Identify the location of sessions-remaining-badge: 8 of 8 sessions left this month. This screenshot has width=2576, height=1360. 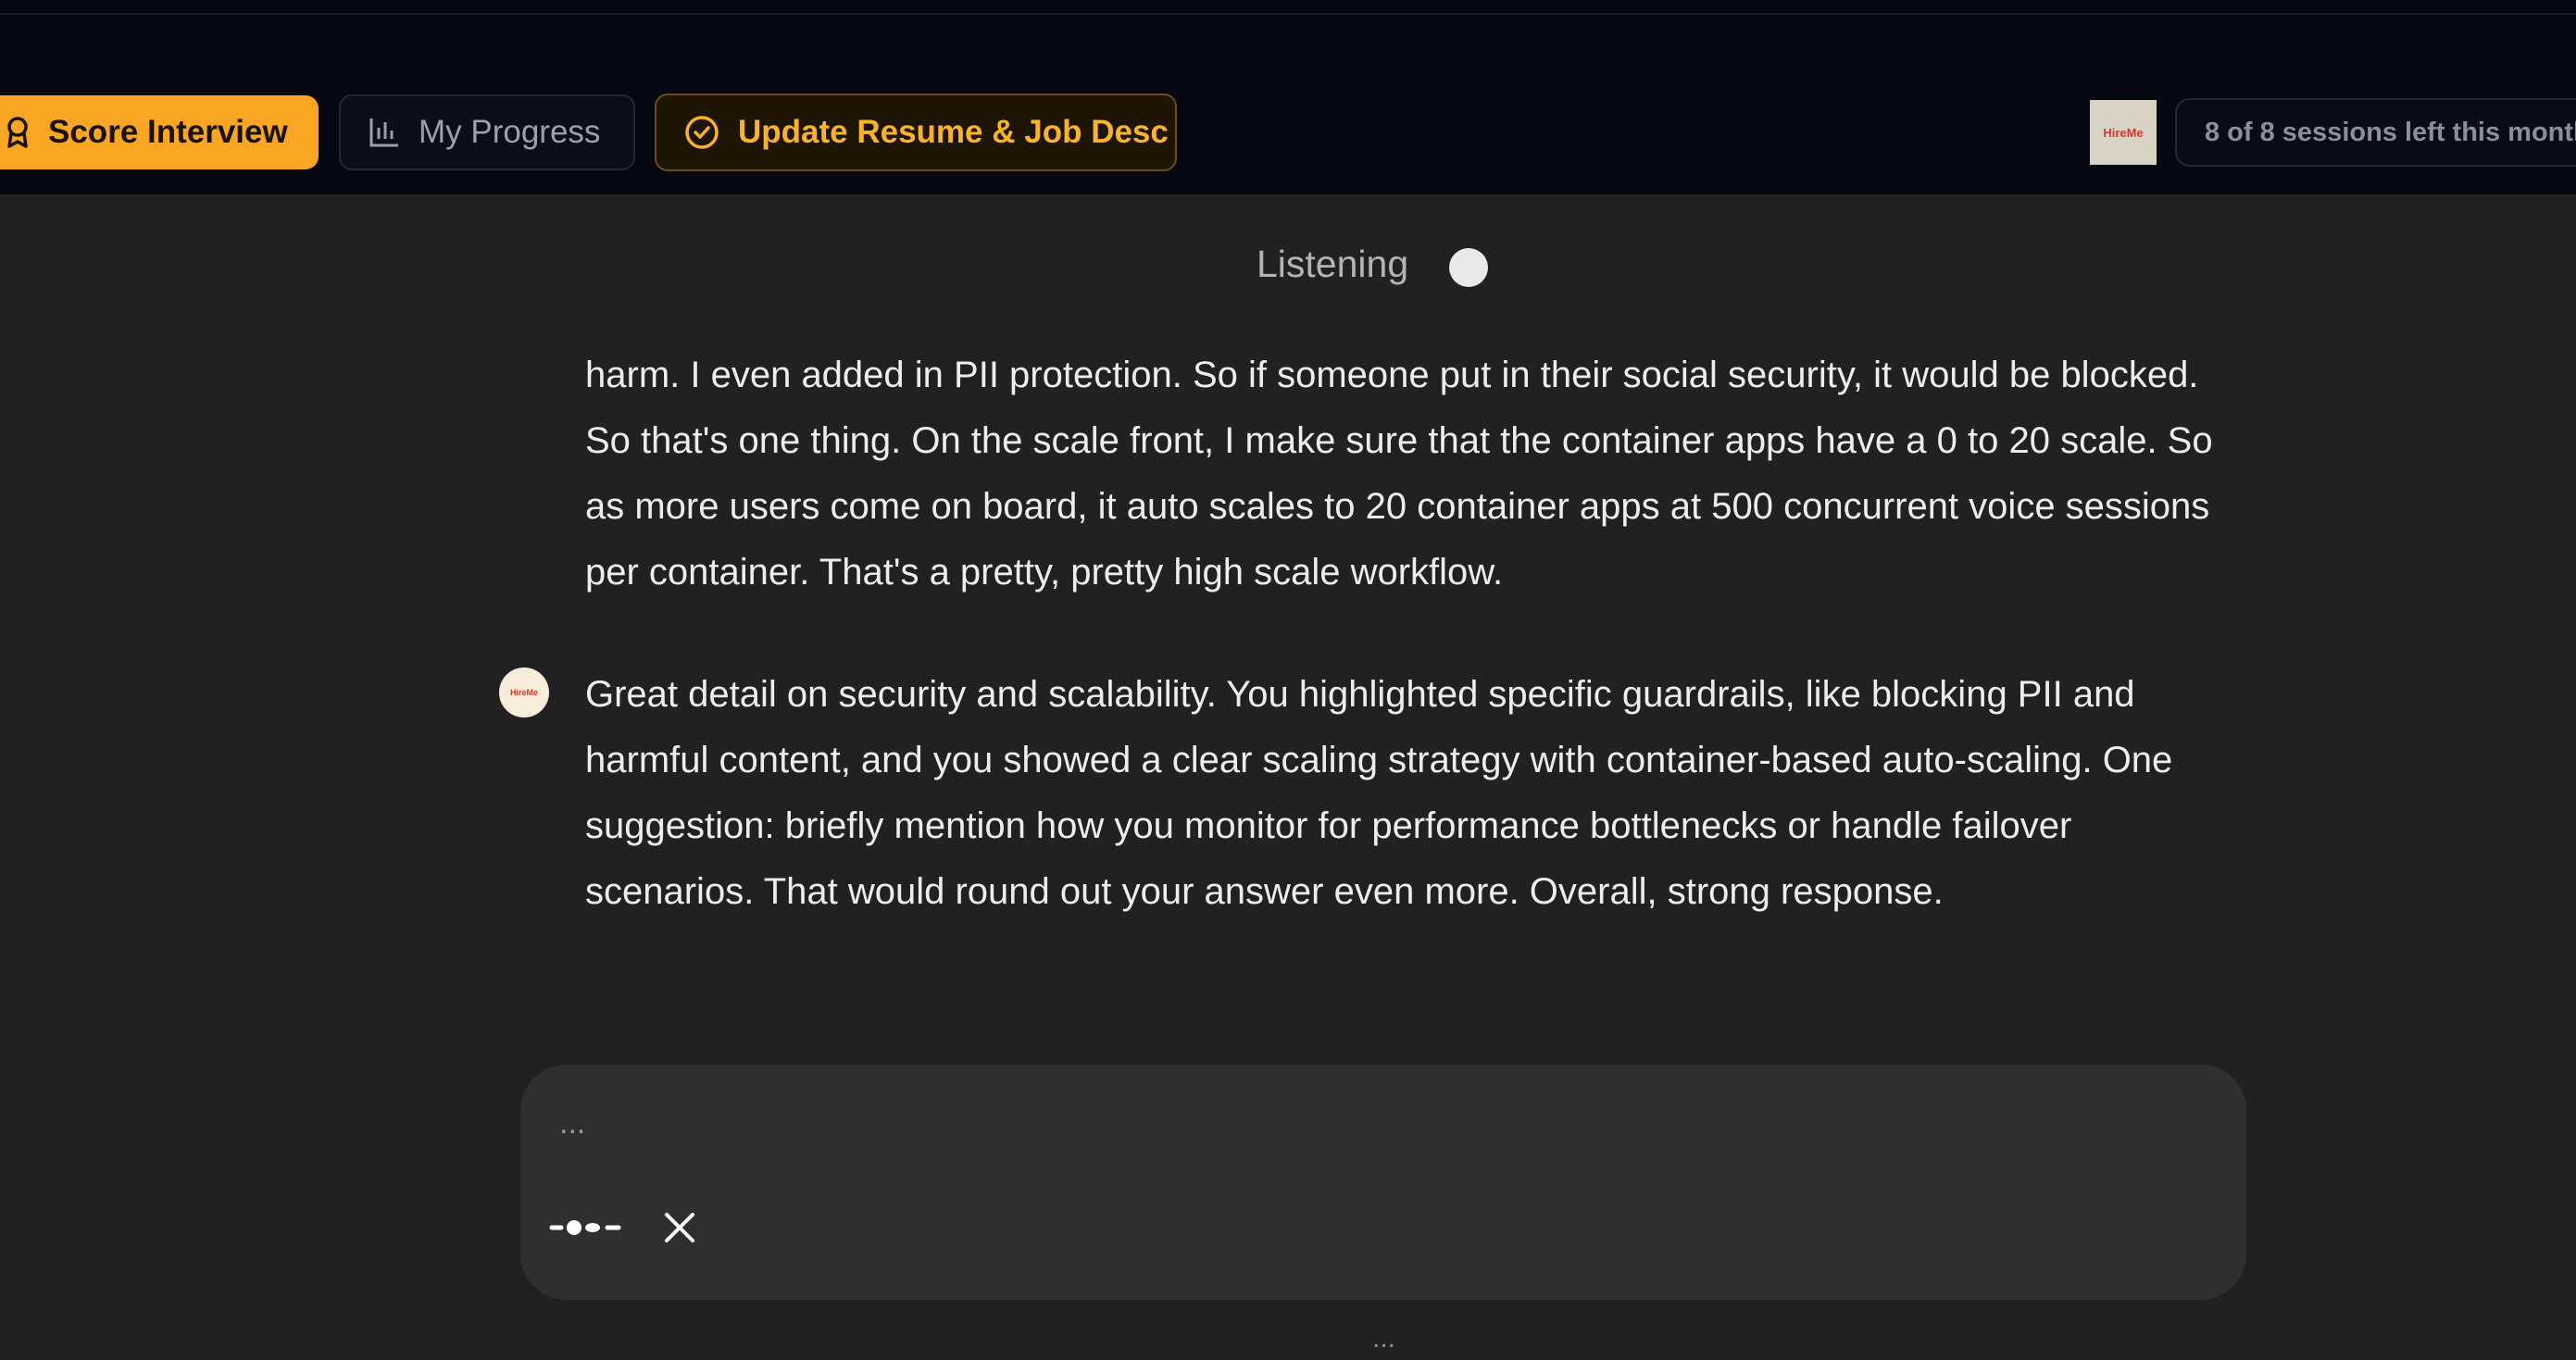
(2376, 132).